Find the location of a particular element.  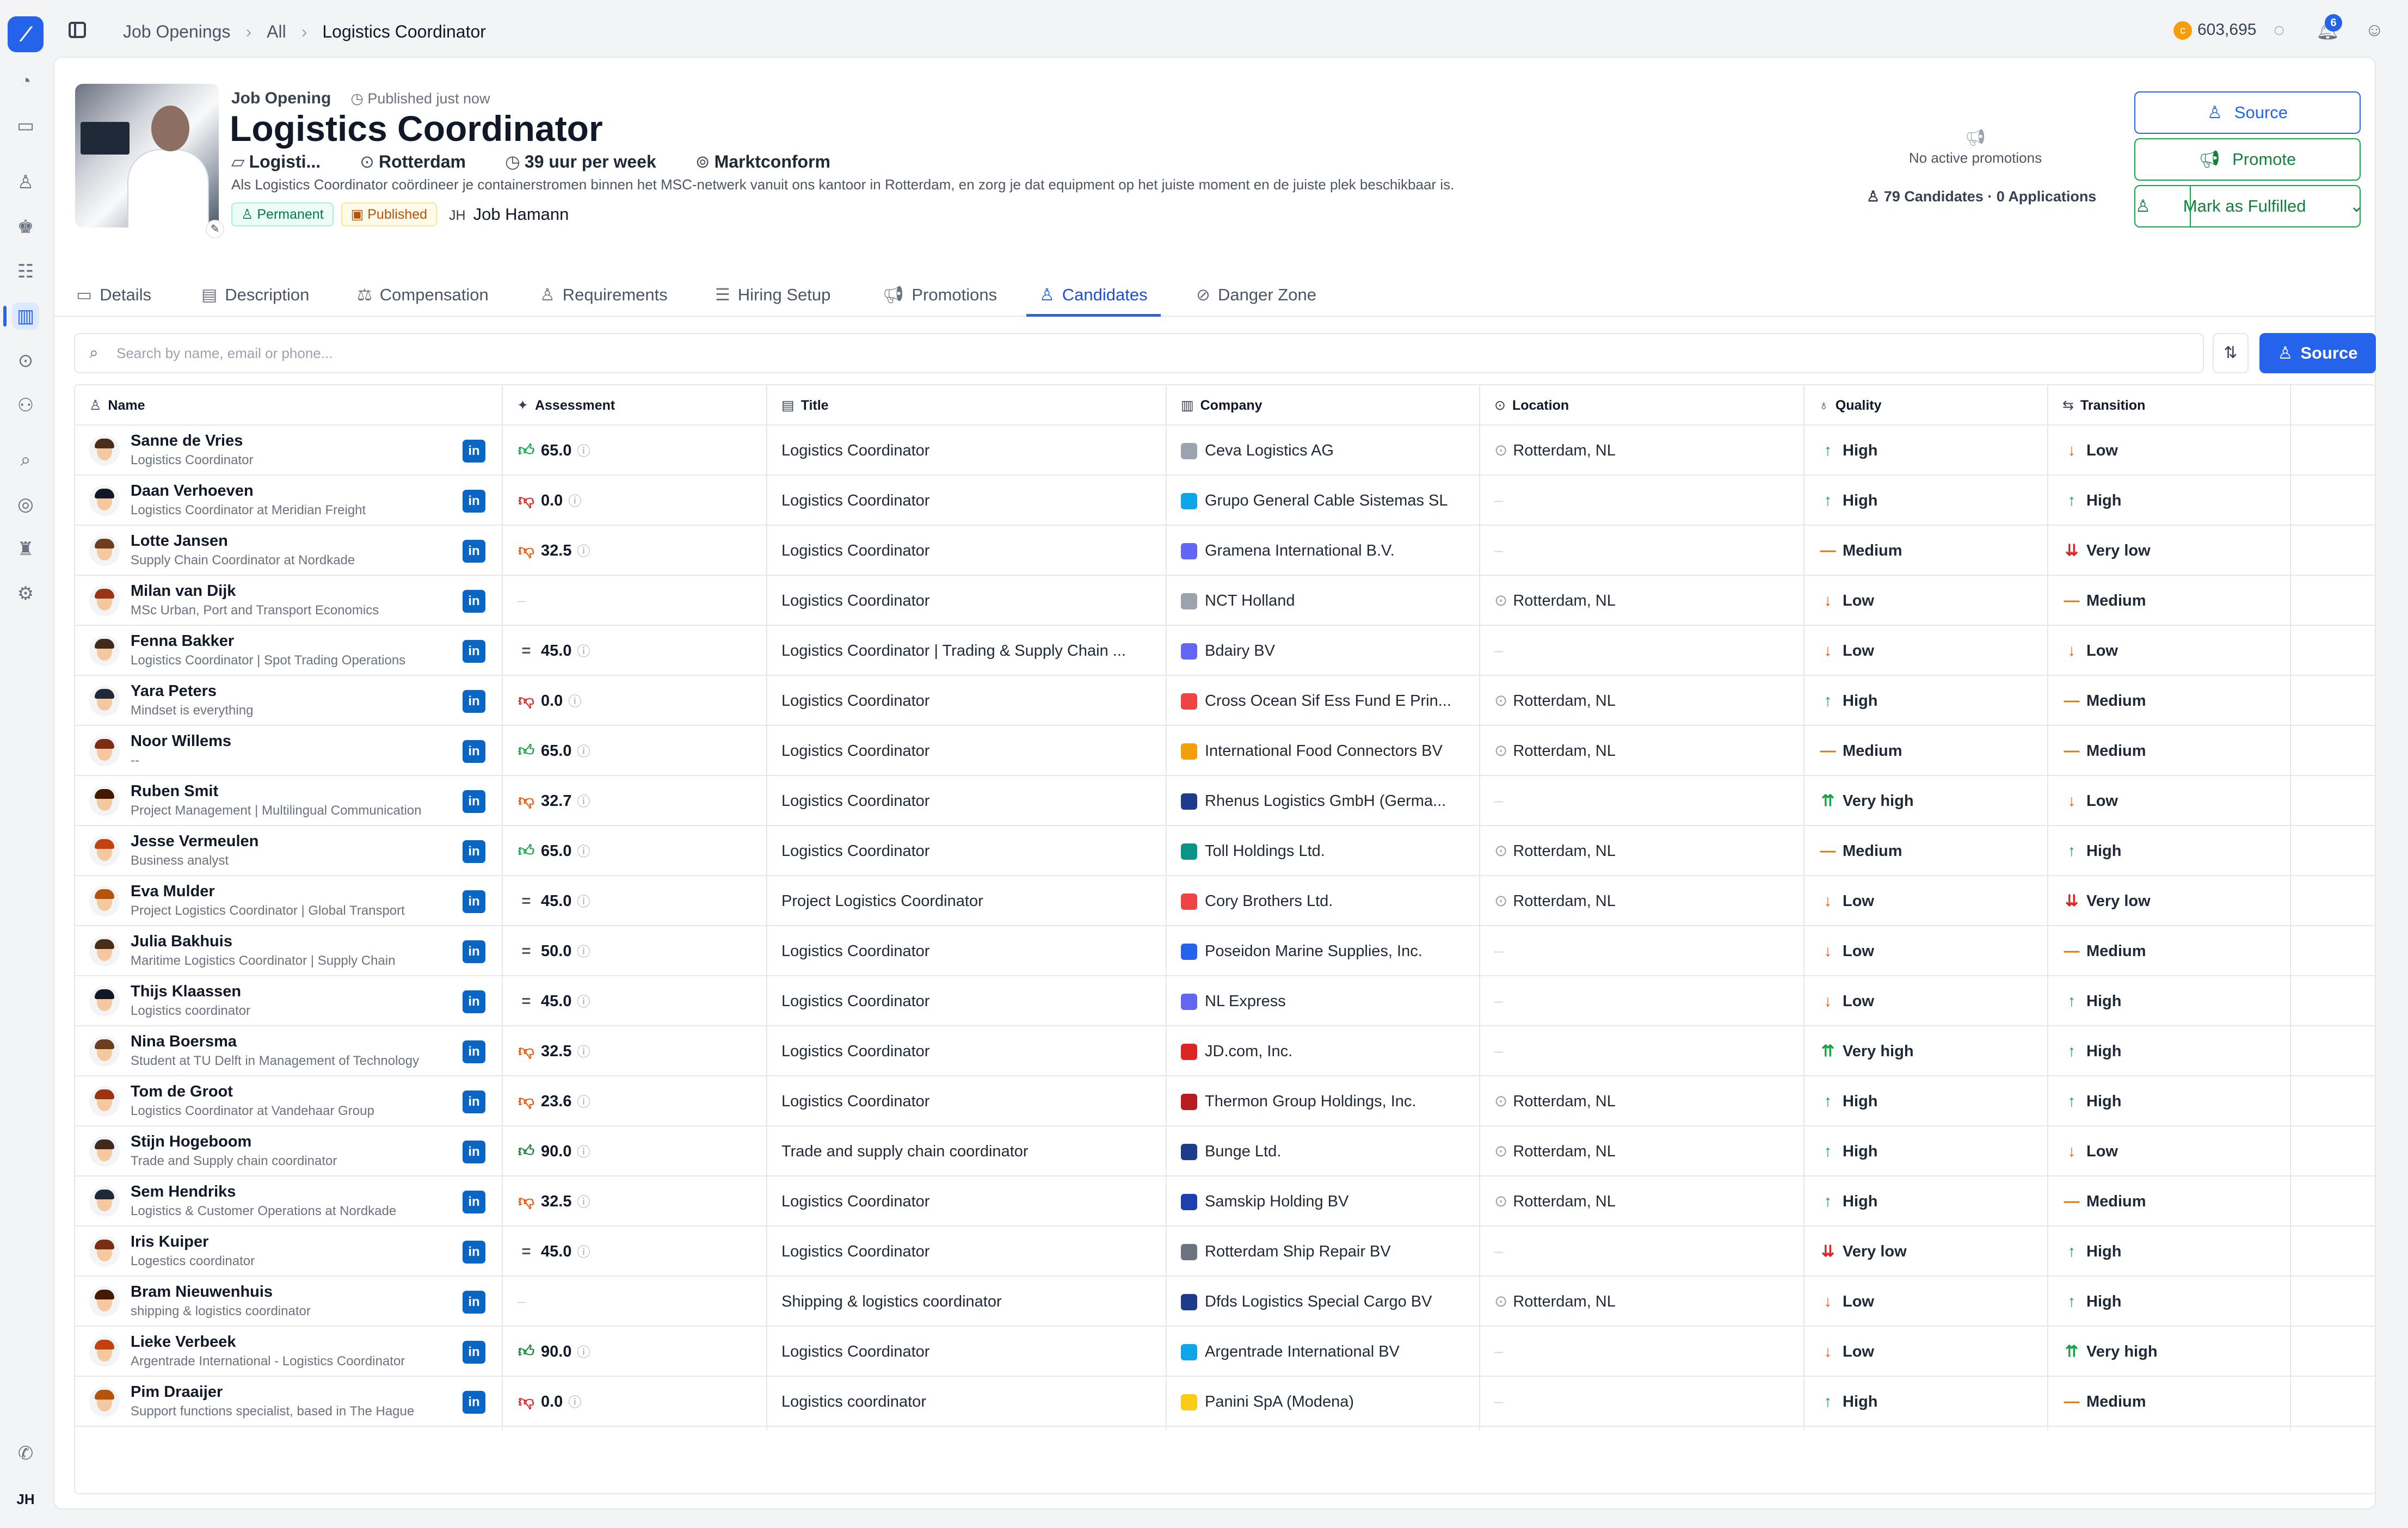

candidate-name: Milan van Dijk is located at coordinates (183, 591).